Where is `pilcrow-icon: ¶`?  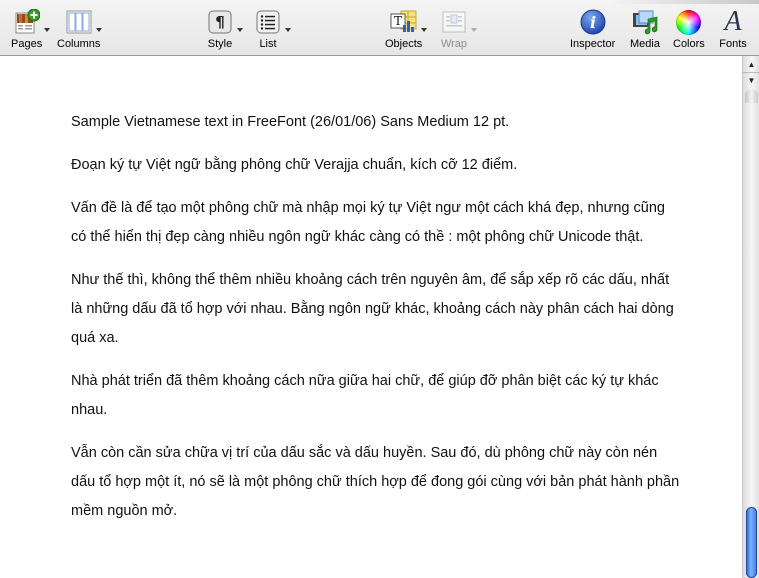
pilcrow-icon: ¶ is located at coordinates (224, 22).